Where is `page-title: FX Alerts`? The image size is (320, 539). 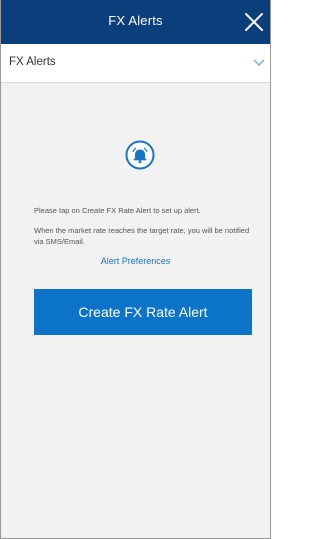 page-title: FX Alerts is located at coordinates (135, 20).